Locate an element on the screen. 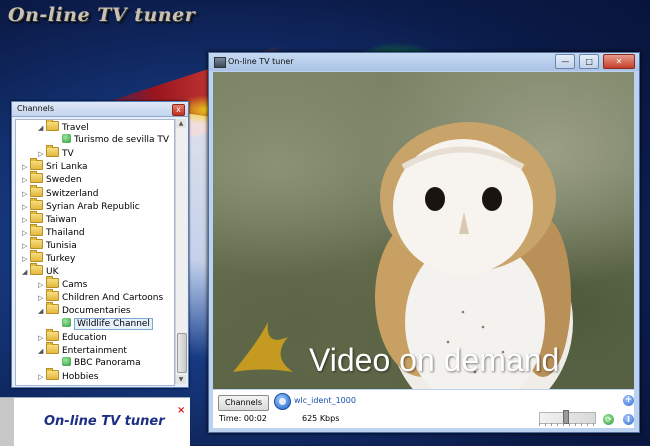  tree-folder-item: ◢ UK is located at coordinates (40, 271).